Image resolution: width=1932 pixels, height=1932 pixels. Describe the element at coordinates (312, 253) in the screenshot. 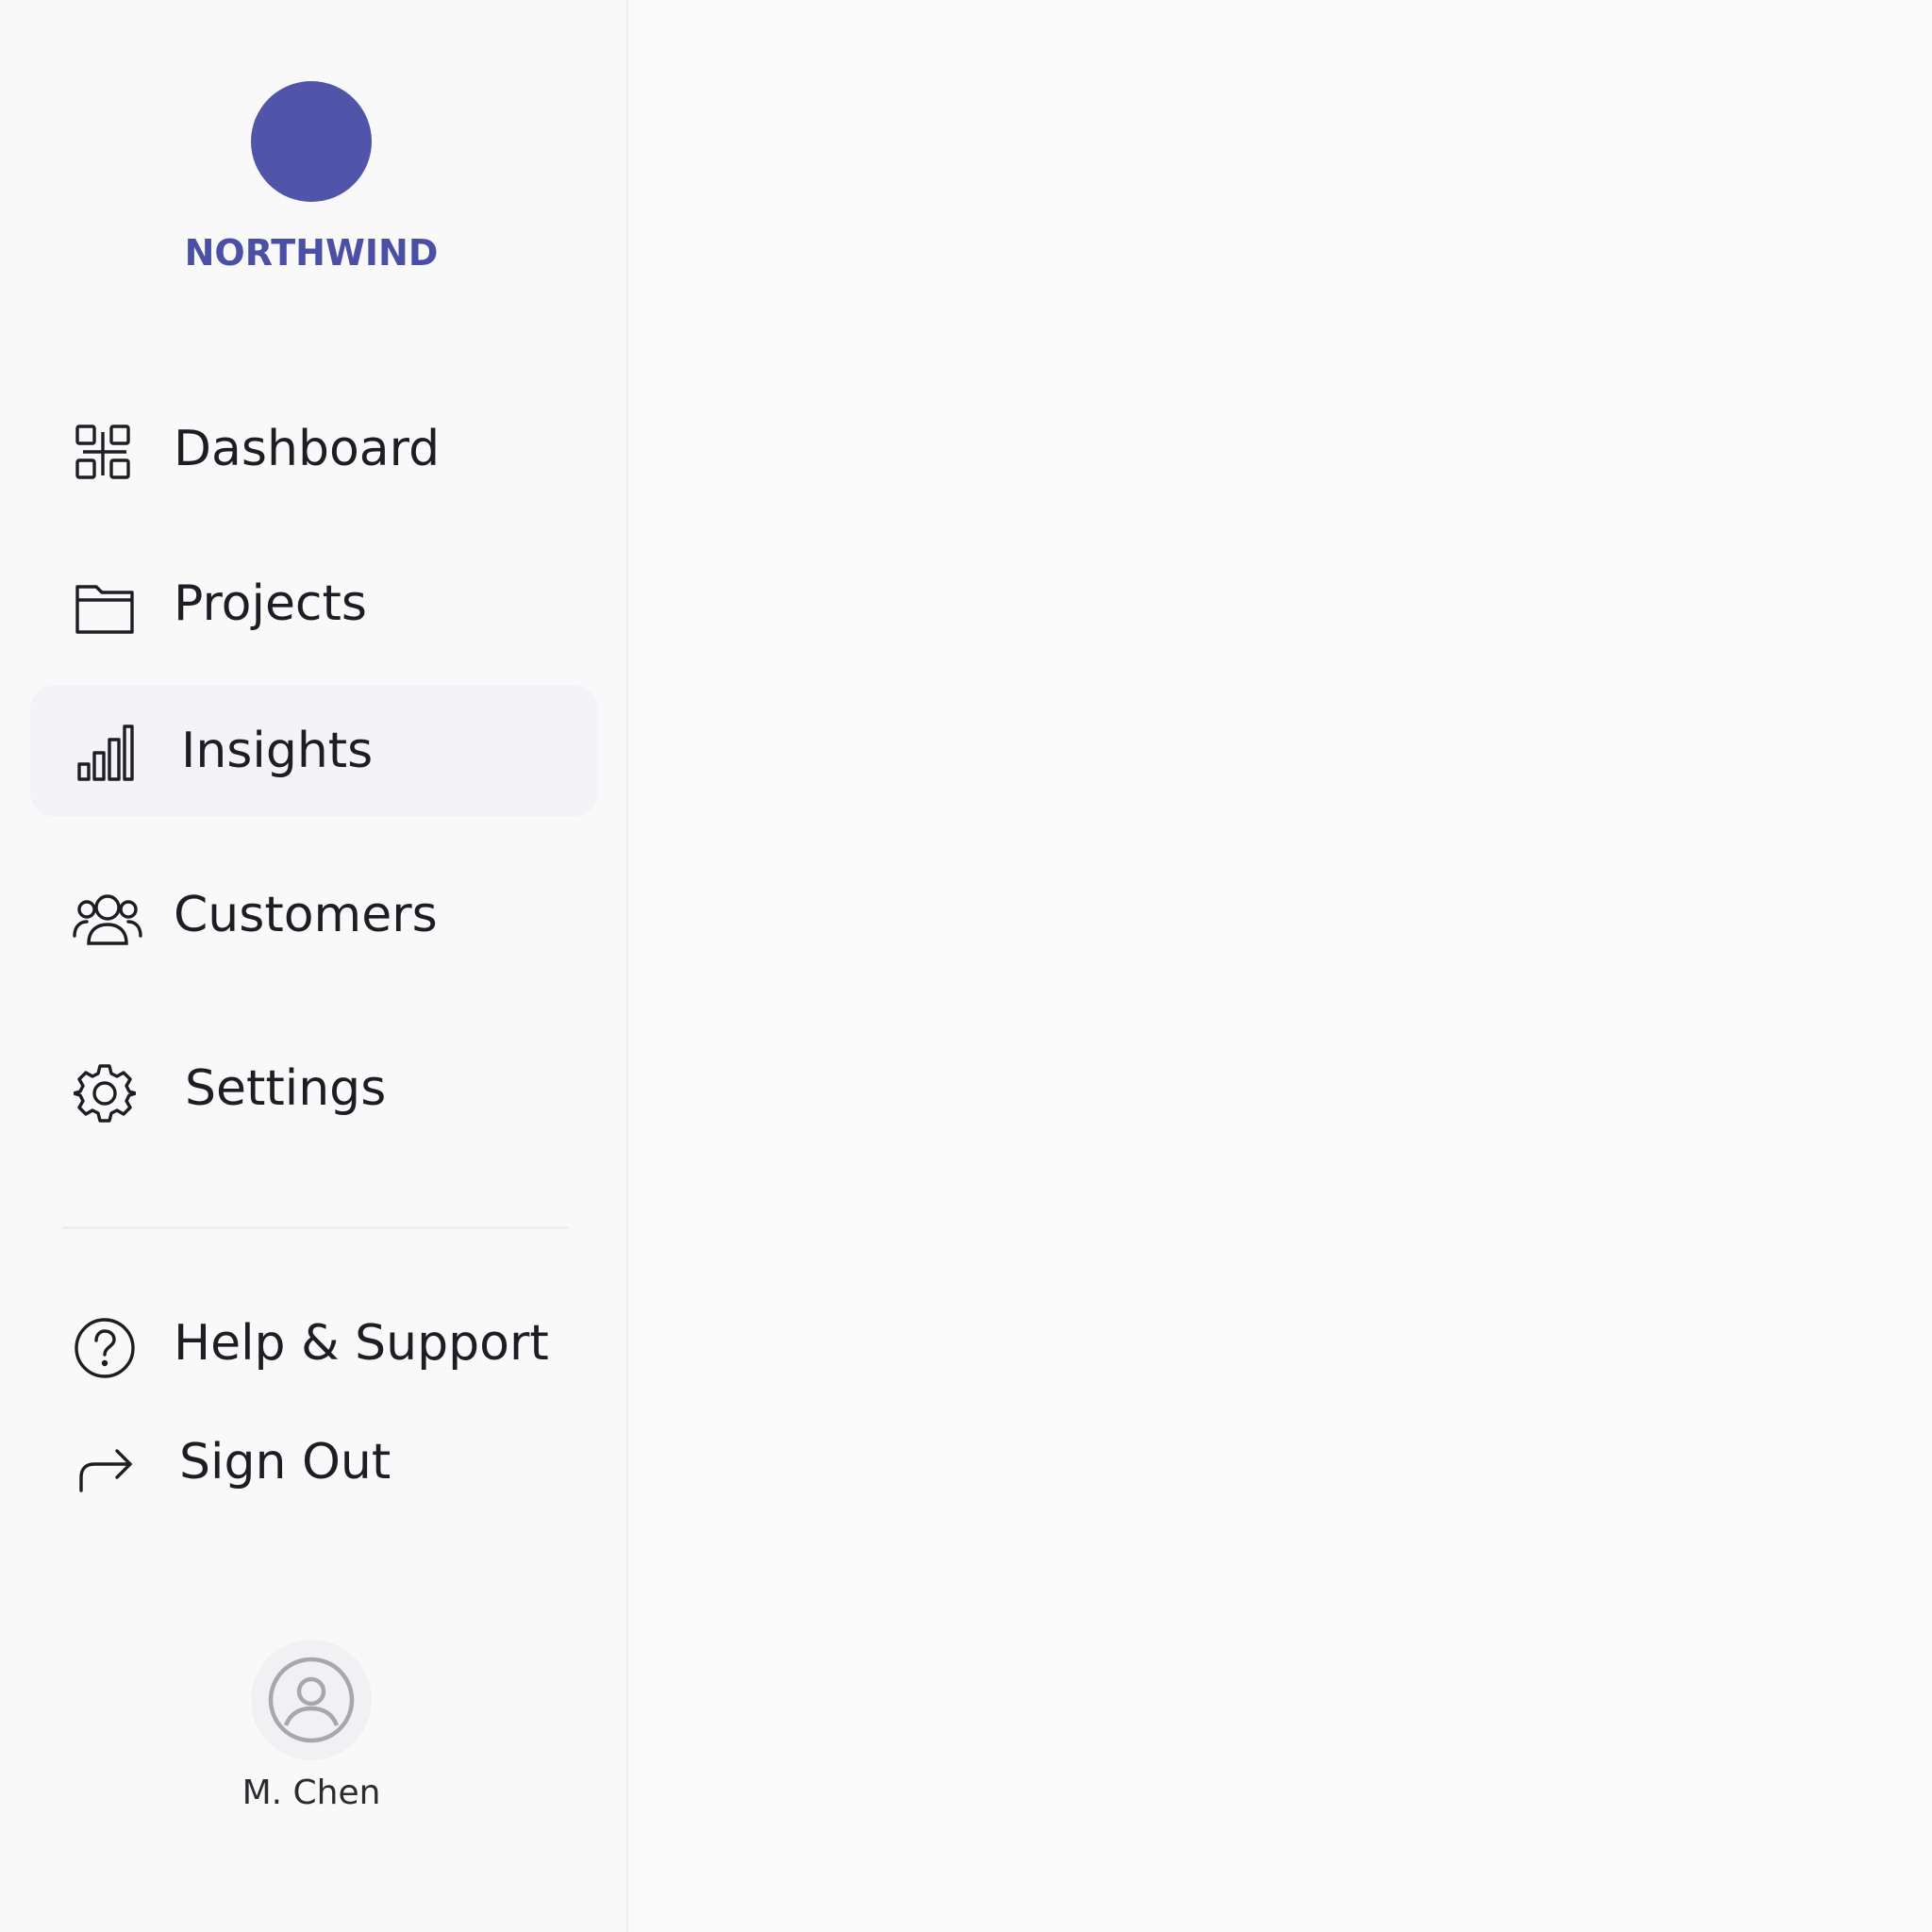

I see `brand-name: NORTHWIND` at that location.